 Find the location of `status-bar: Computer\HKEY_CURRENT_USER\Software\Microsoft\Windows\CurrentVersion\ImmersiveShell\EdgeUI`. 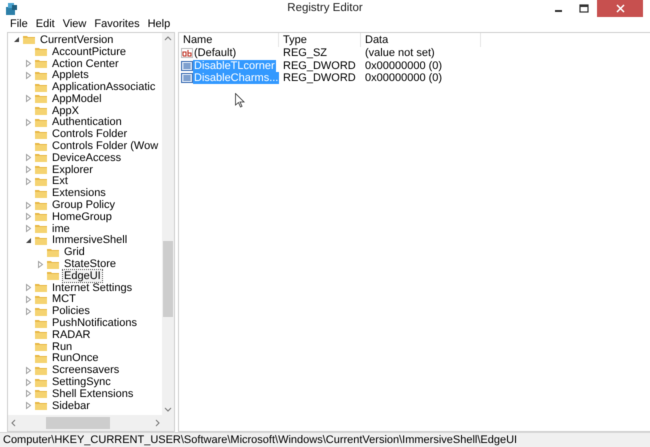

status-bar: Computer\HKEY_CURRENT_USER\Software\Microsoft\Windows\CurrentVersion\ImmersiveShell\EdgeUI is located at coordinates (325, 439).